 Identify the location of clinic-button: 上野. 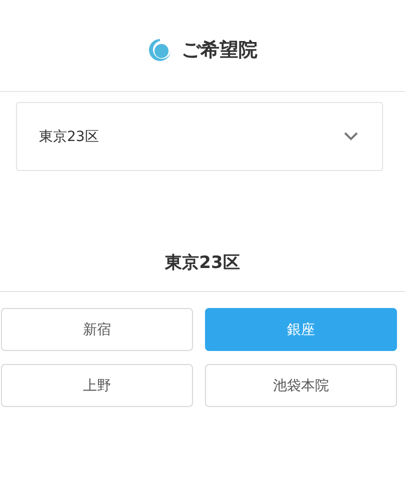
(97, 385).